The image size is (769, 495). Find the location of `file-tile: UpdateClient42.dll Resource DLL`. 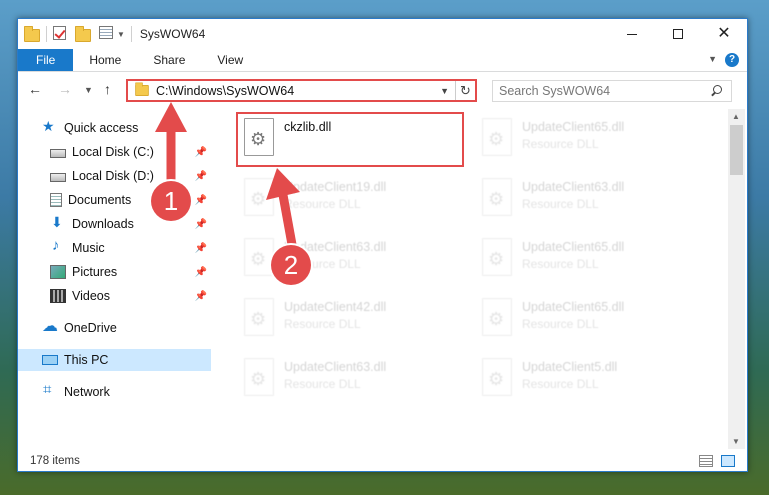

file-tile: UpdateClient42.dll Resource DLL is located at coordinates (351, 320).